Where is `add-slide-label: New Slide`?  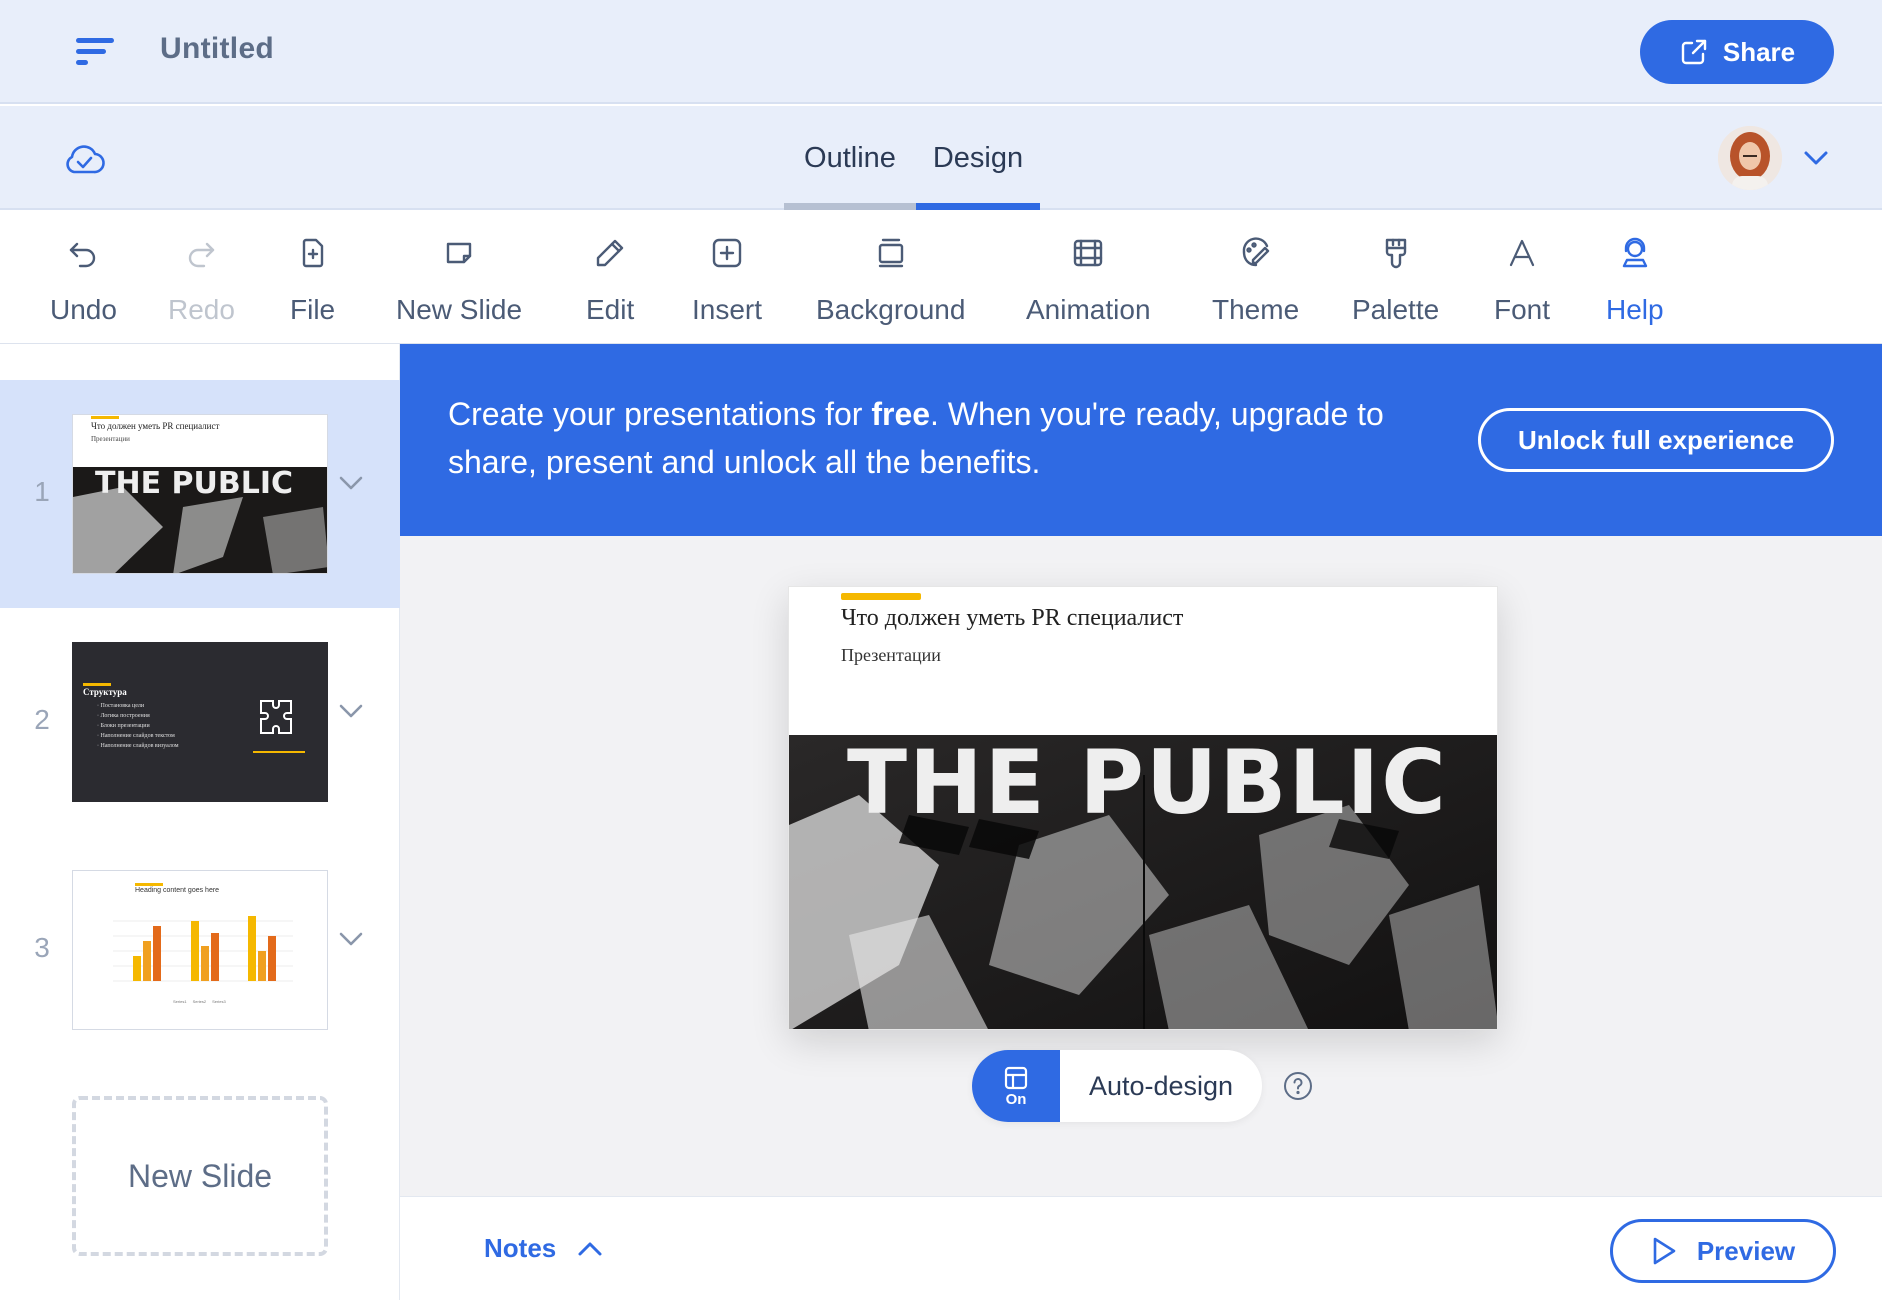
add-slide-label: New Slide is located at coordinates (200, 1175).